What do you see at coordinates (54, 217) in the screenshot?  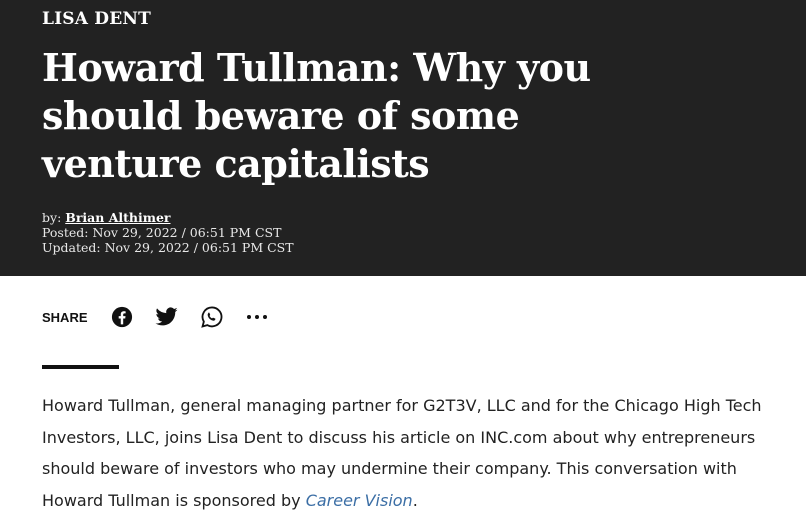 I see `byline-prefix: by:` at bounding box center [54, 217].